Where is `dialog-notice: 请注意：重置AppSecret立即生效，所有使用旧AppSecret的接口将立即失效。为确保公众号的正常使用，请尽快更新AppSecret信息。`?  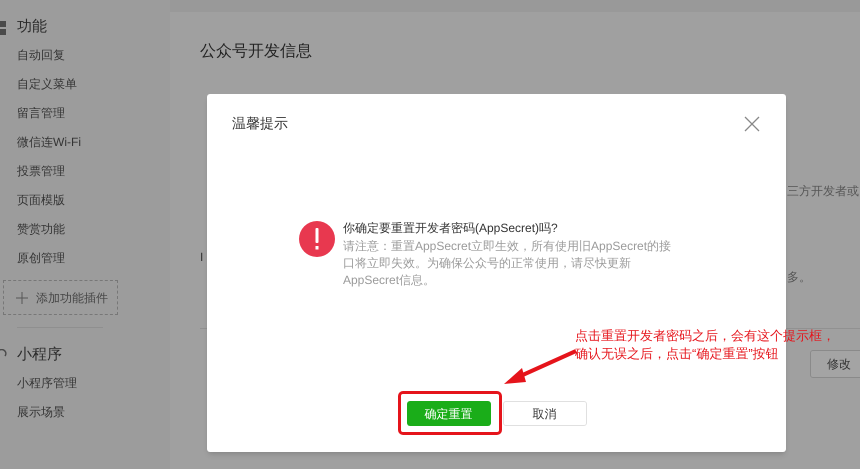 dialog-notice: 请注意：重置AppSecret立即生效，所有使用旧AppSecret的接口将立即失效。为确保公众号的正常使用，请尽快更新AppSecret信息。 is located at coordinates (507, 263).